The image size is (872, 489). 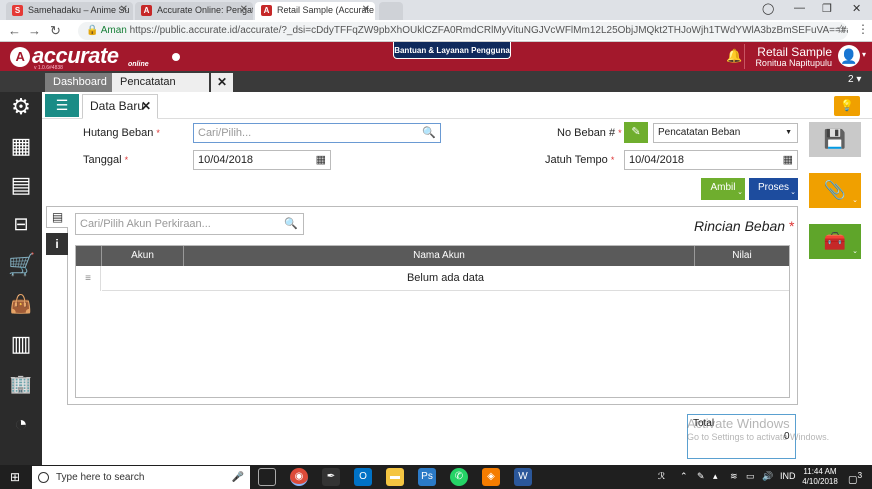 I want to click on jatuh-tempo-input: 10/04/2018 ▦, so click(x=711, y=160).